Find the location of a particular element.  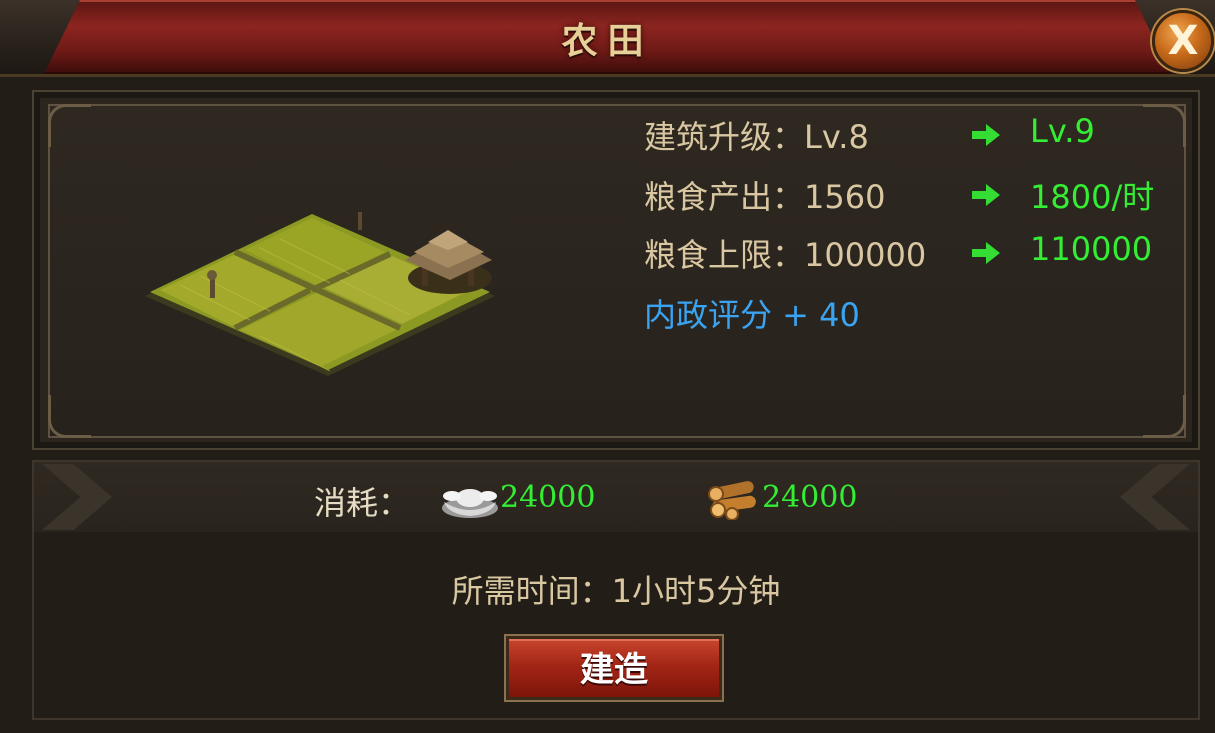

stat-food-output-label: 粮食产出： is located at coordinates (724, 197).